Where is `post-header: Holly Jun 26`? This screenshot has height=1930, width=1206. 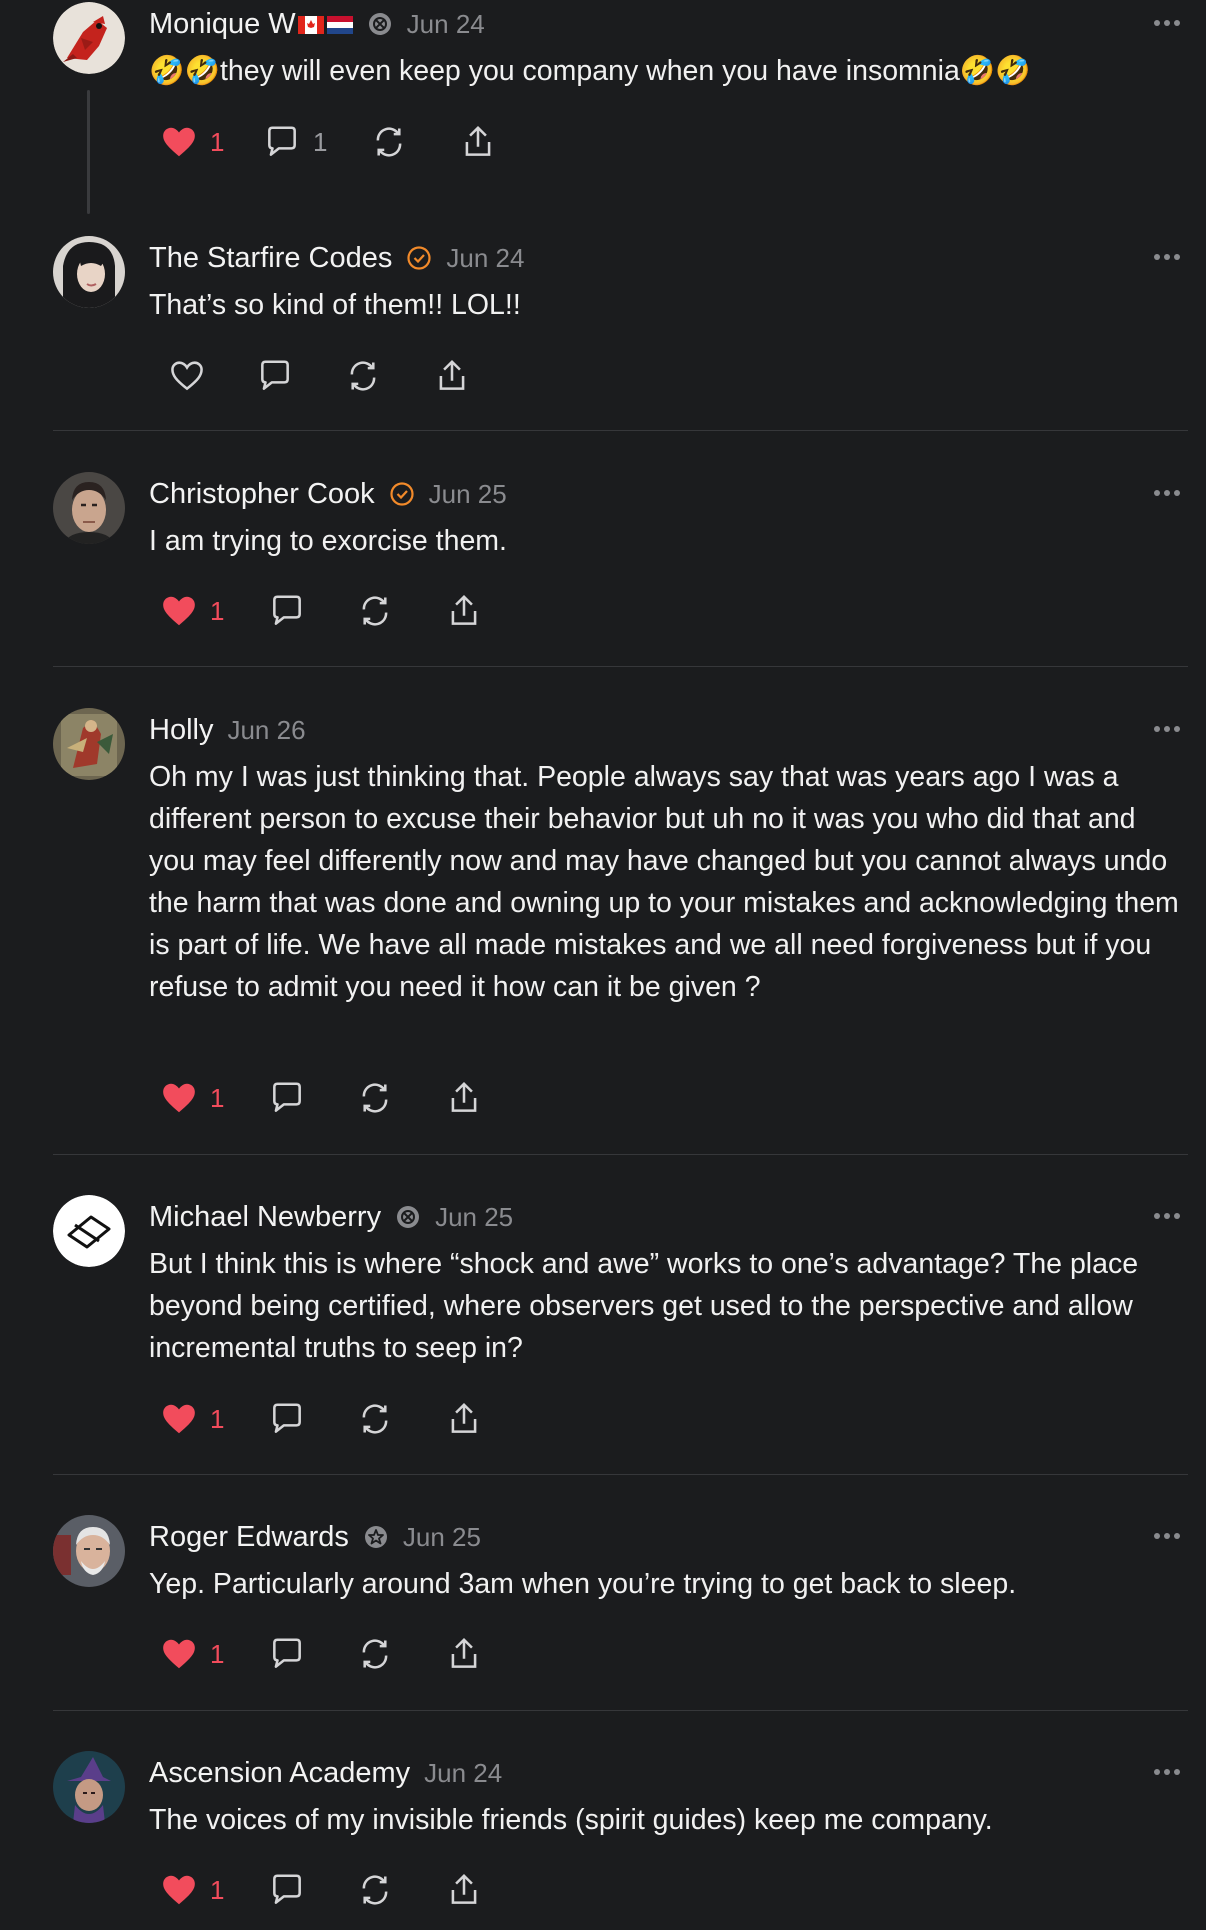 post-header: Holly Jun 26 is located at coordinates (227, 730).